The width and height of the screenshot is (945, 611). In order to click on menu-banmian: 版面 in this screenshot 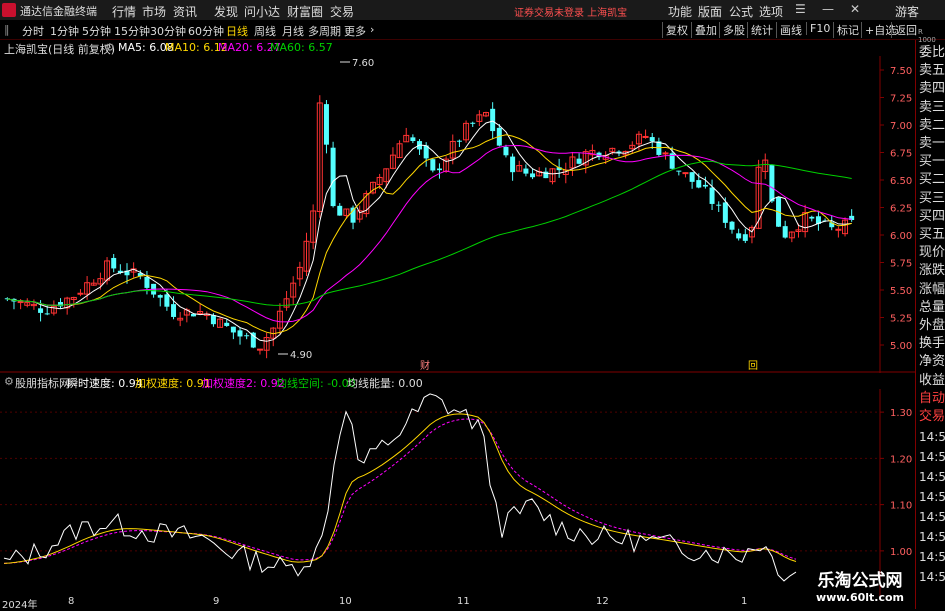, I will do `click(710, 11)`.